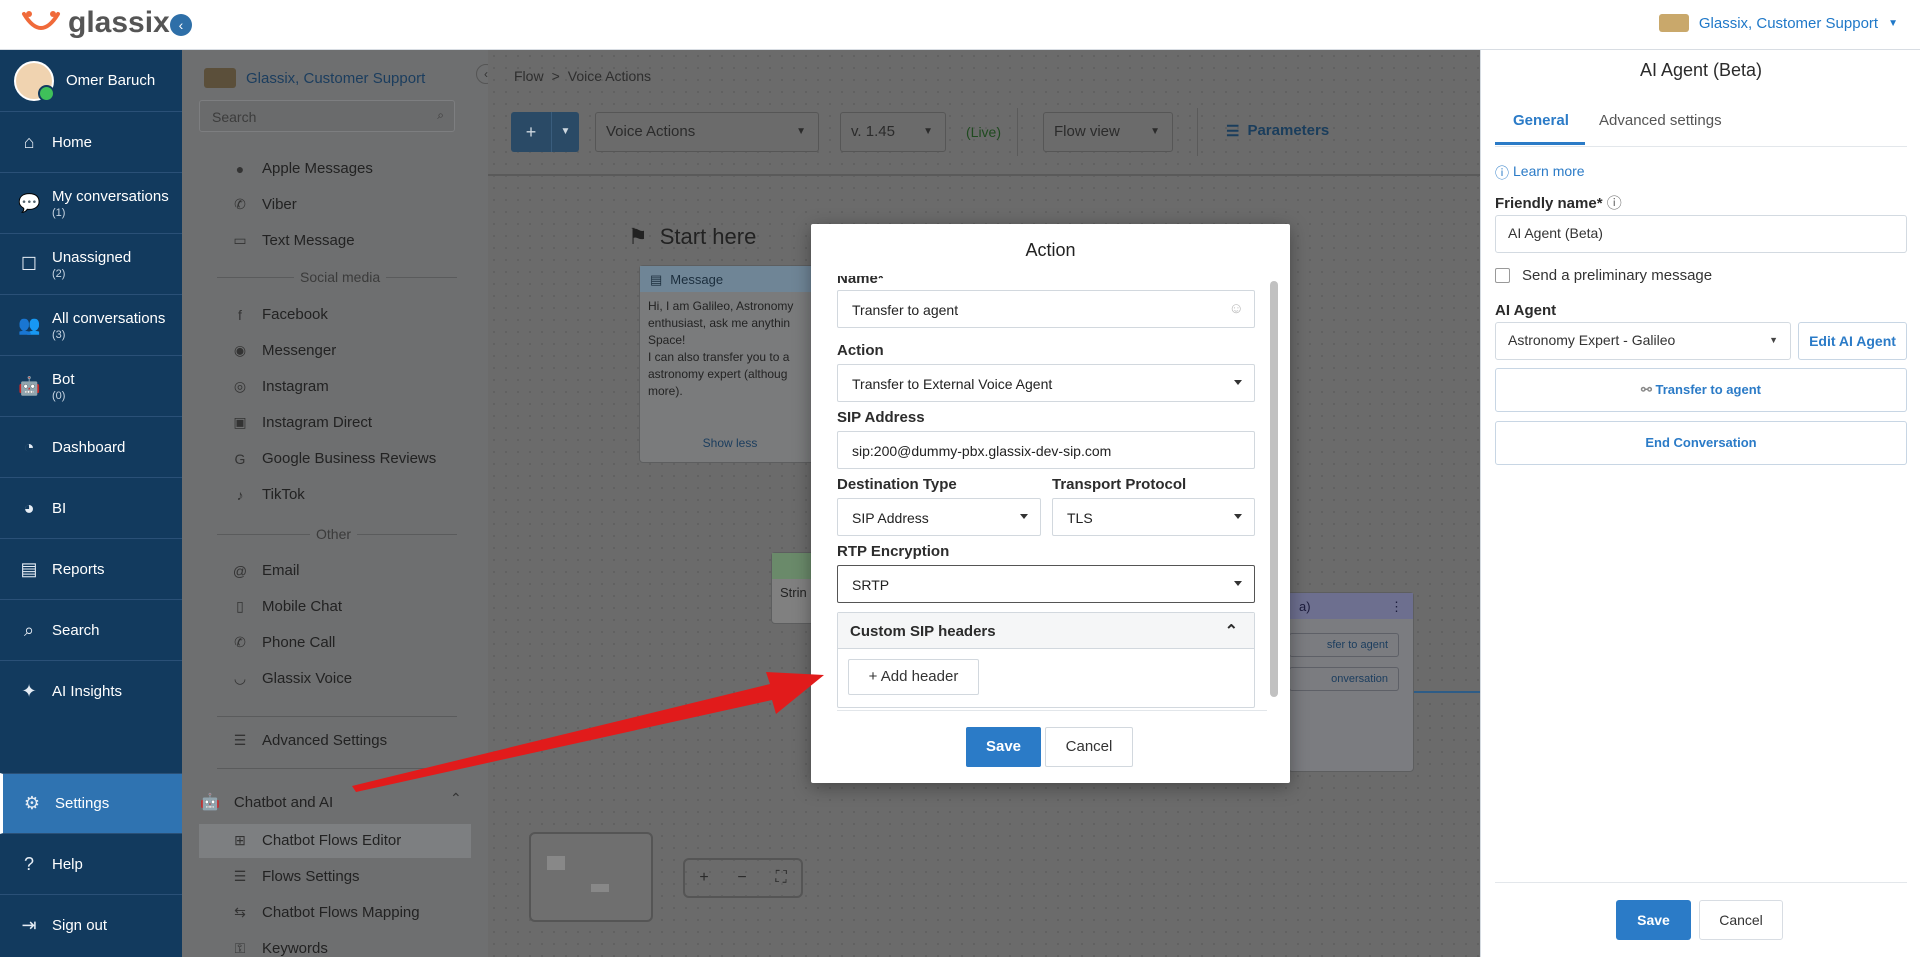  What do you see at coordinates (1396, 606) in the screenshot?
I see `more-vertical-icon: ⋮` at bounding box center [1396, 606].